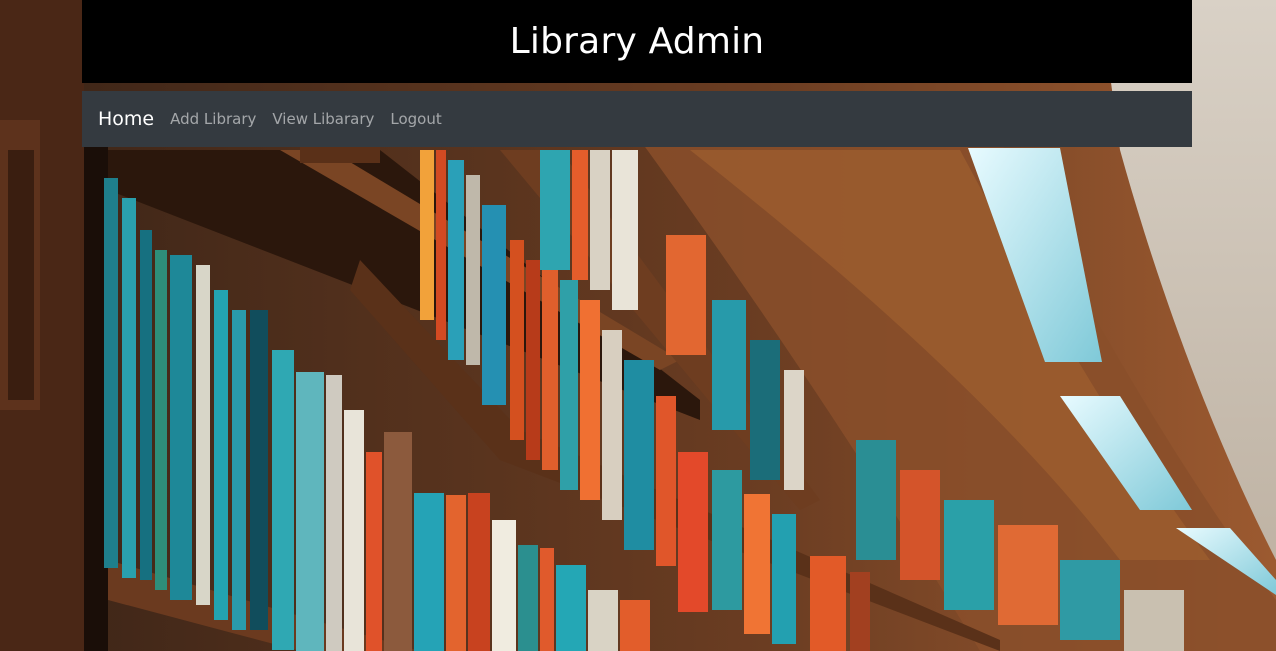  Describe the element at coordinates (323, 119) in the screenshot. I see `nav-view-library-link: View Libarary` at that location.